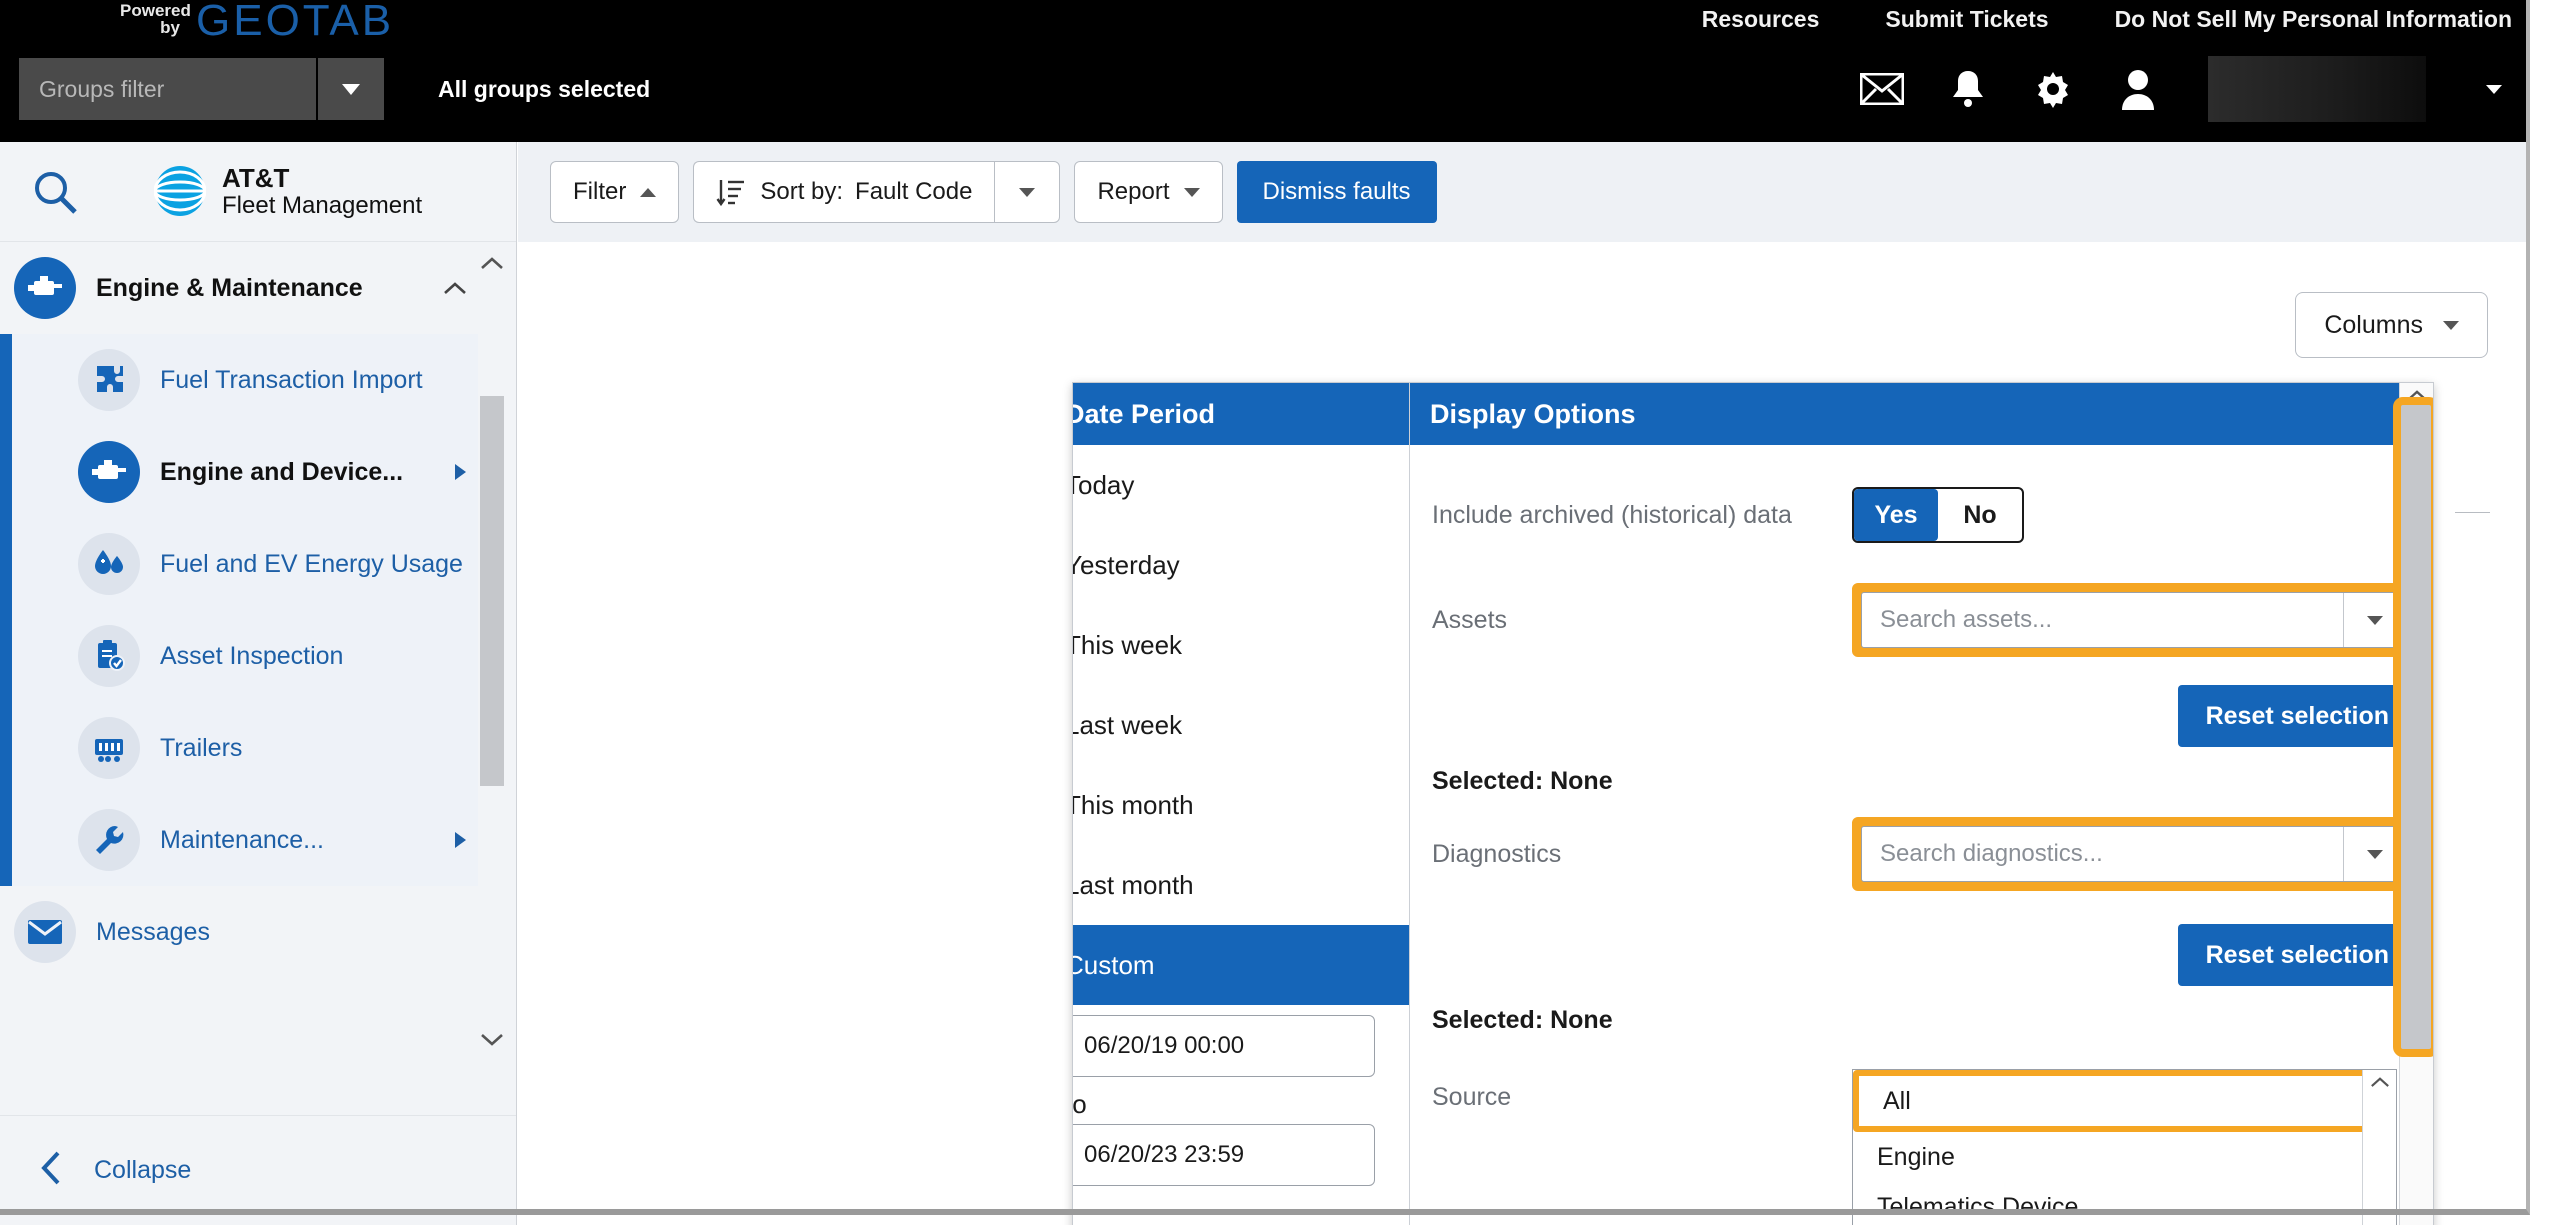 The width and height of the screenshot is (2560, 1225). I want to click on sidebar-scroll-track, so click(492, 651).